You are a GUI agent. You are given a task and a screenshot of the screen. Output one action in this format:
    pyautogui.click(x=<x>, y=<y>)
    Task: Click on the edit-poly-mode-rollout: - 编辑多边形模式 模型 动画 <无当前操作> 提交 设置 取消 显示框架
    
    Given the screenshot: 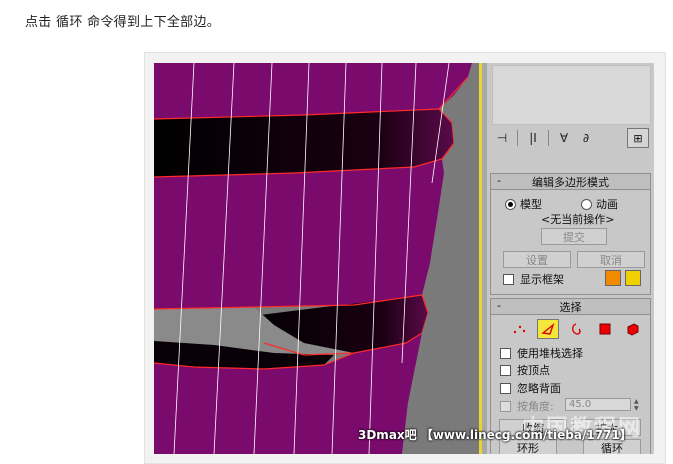 What is the action you would take?
    pyautogui.click(x=570, y=234)
    